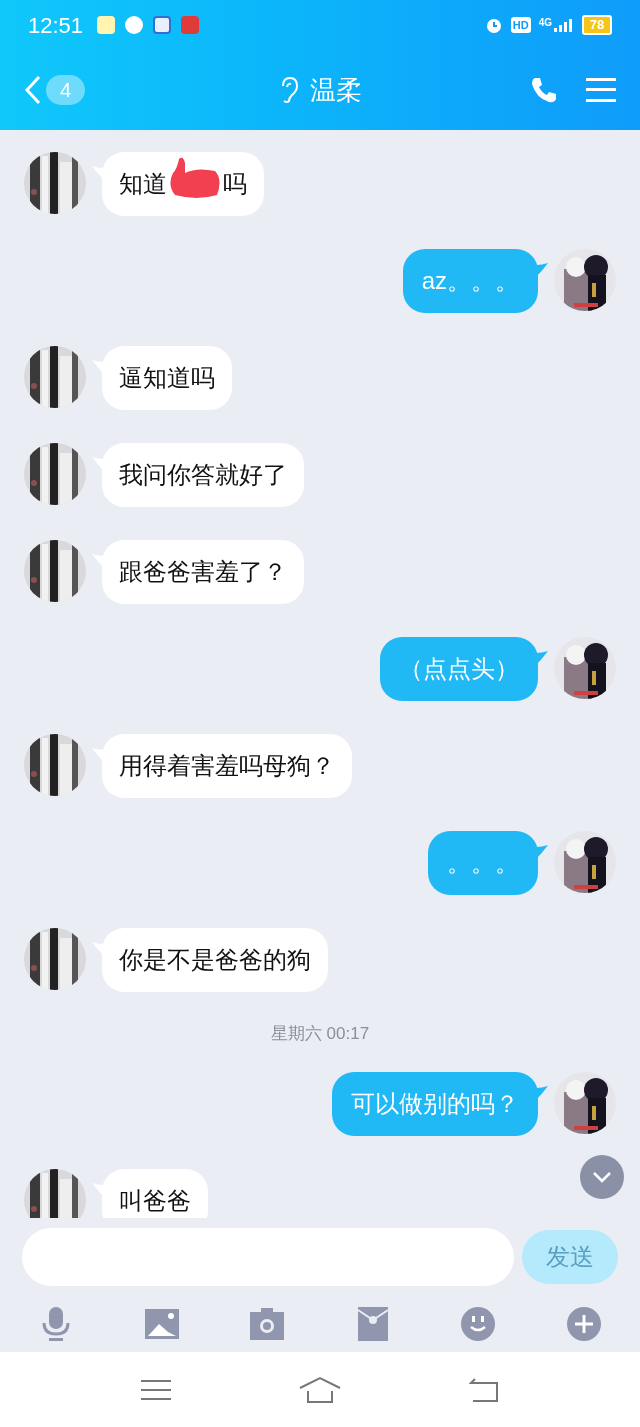 The width and height of the screenshot is (640, 1427). I want to click on message-text: 吗, so click(235, 184).